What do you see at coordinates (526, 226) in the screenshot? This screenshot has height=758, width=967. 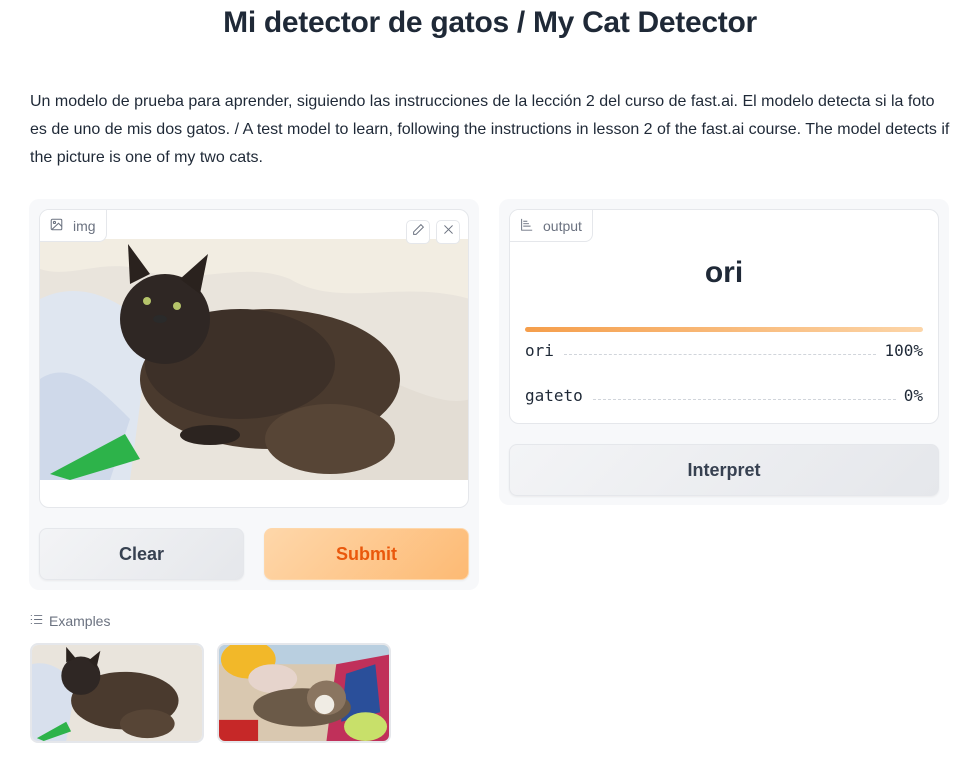 I see `bar-chart-icon` at bounding box center [526, 226].